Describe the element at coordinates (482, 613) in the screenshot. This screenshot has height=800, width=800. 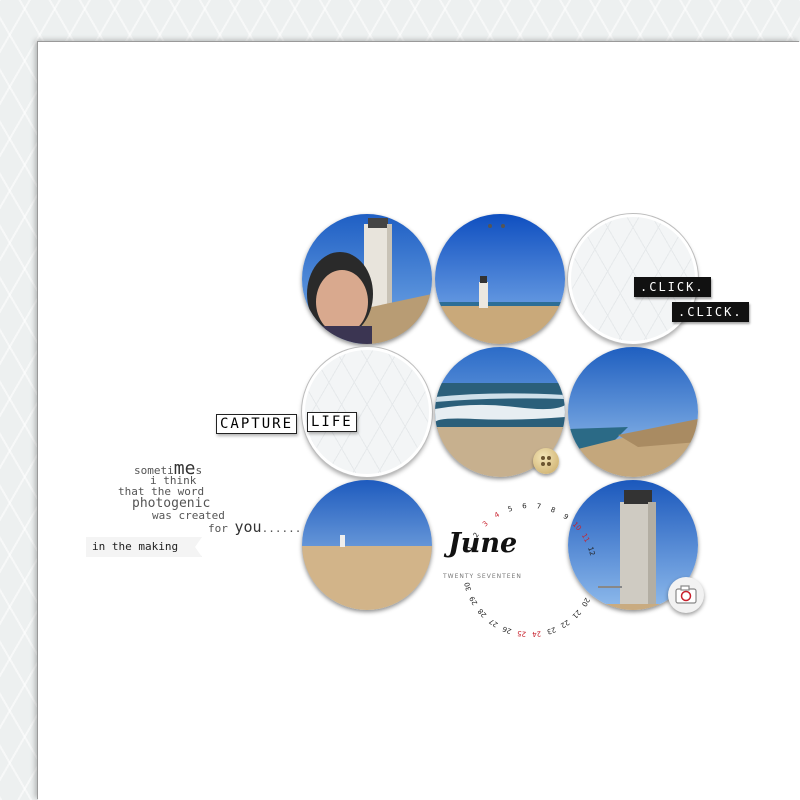
I see `calendar-day-28: 28` at that location.